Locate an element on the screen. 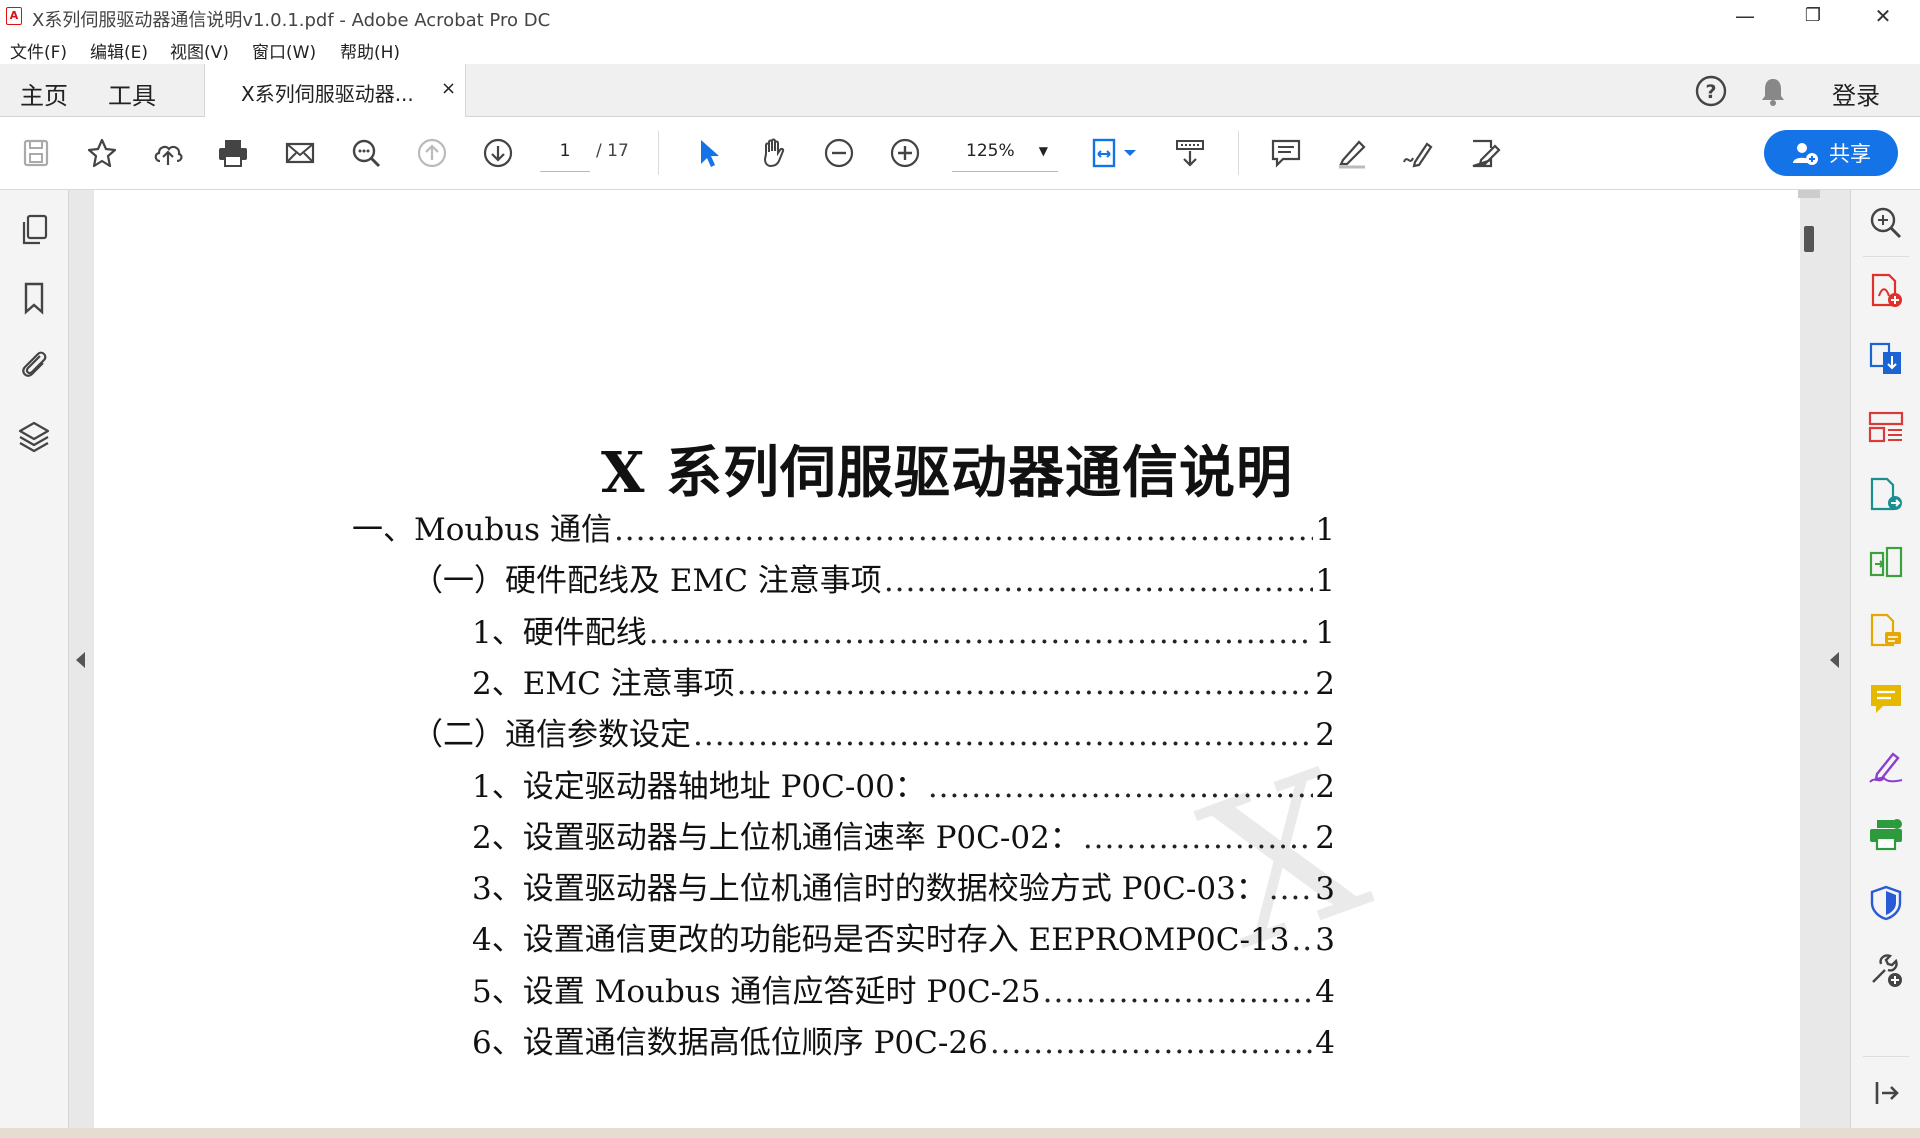 This screenshot has width=1920, height=1138. zoom-out-icon is located at coordinates (839, 153).